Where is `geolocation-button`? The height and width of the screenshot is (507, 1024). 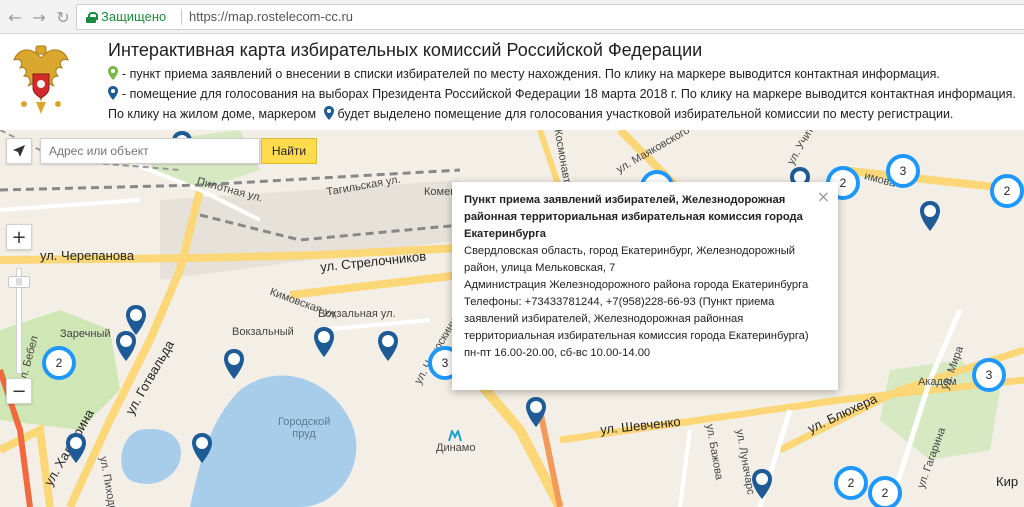 geolocation-button is located at coordinates (19, 151).